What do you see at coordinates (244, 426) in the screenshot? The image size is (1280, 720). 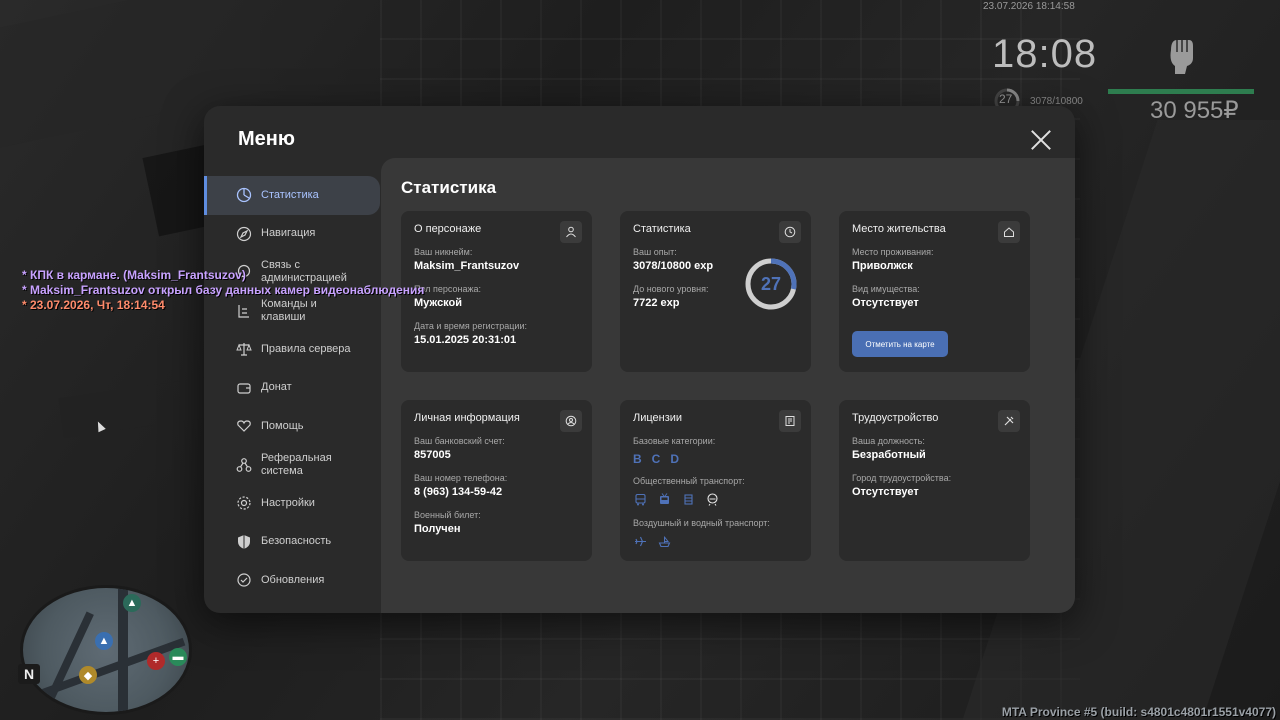 I see `heart-hand-icon` at bounding box center [244, 426].